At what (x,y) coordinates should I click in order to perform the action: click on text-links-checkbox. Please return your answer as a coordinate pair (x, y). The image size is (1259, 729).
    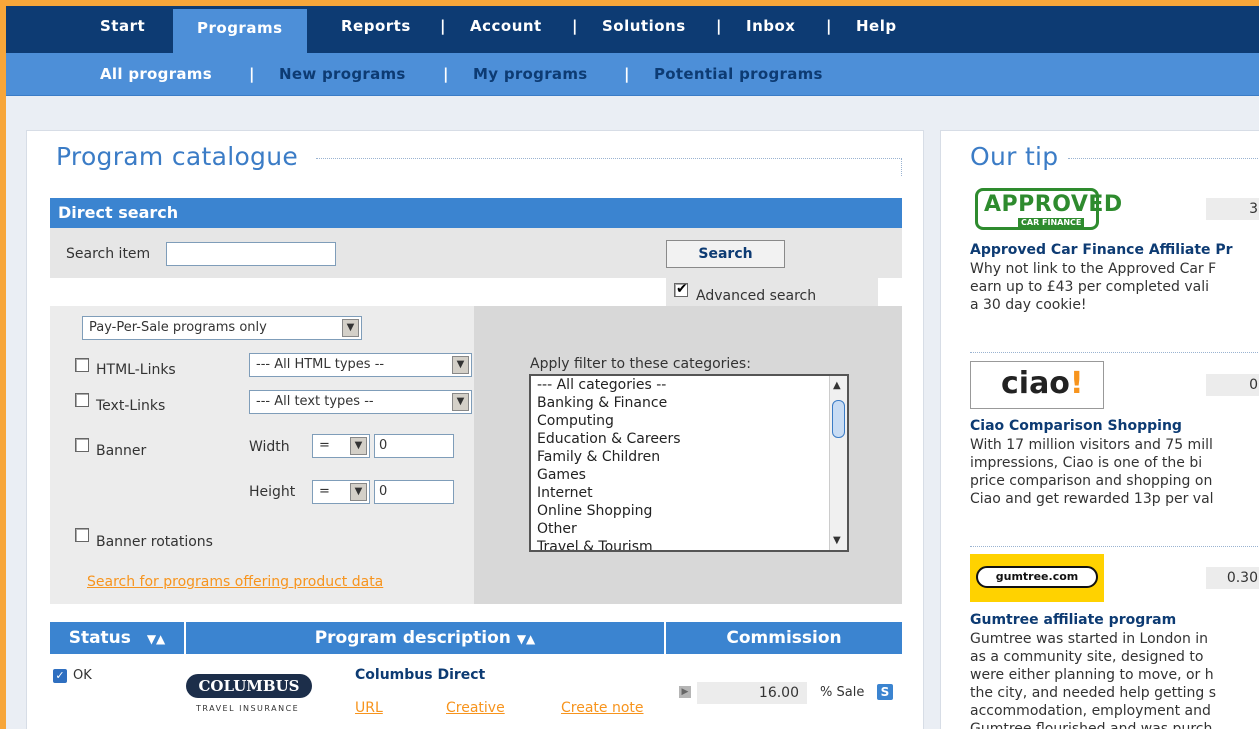
    Looking at the image, I should click on (82, 400).